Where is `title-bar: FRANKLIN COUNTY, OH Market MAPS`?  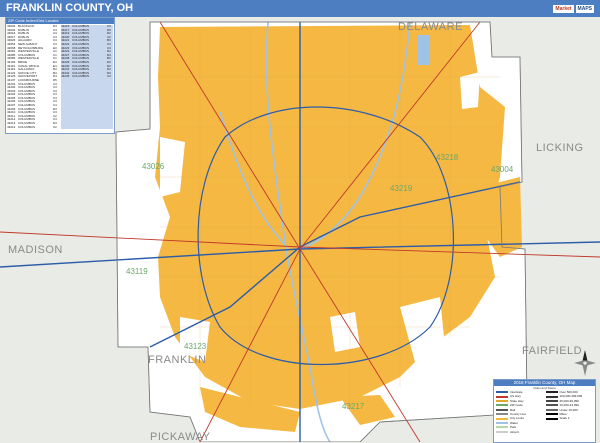
title-bar: FRANKLIN COUNTY, OH Market MAPS is located at coordinates (300, 8).